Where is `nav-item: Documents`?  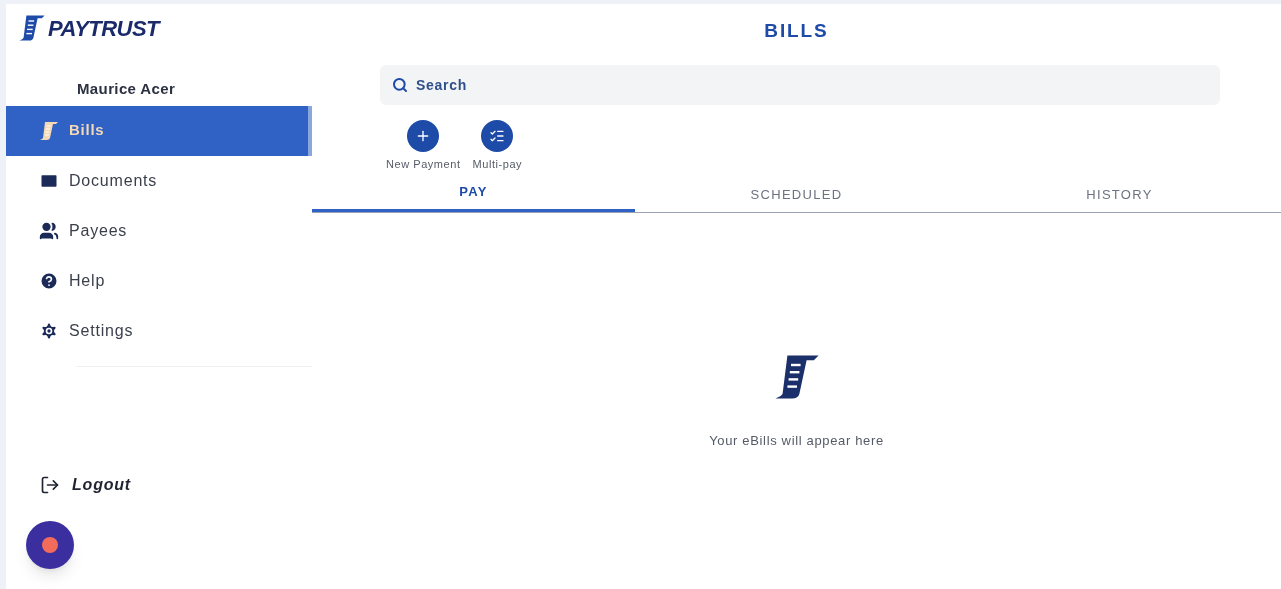 nav-item: Documents is located at coordinates (159, 180).